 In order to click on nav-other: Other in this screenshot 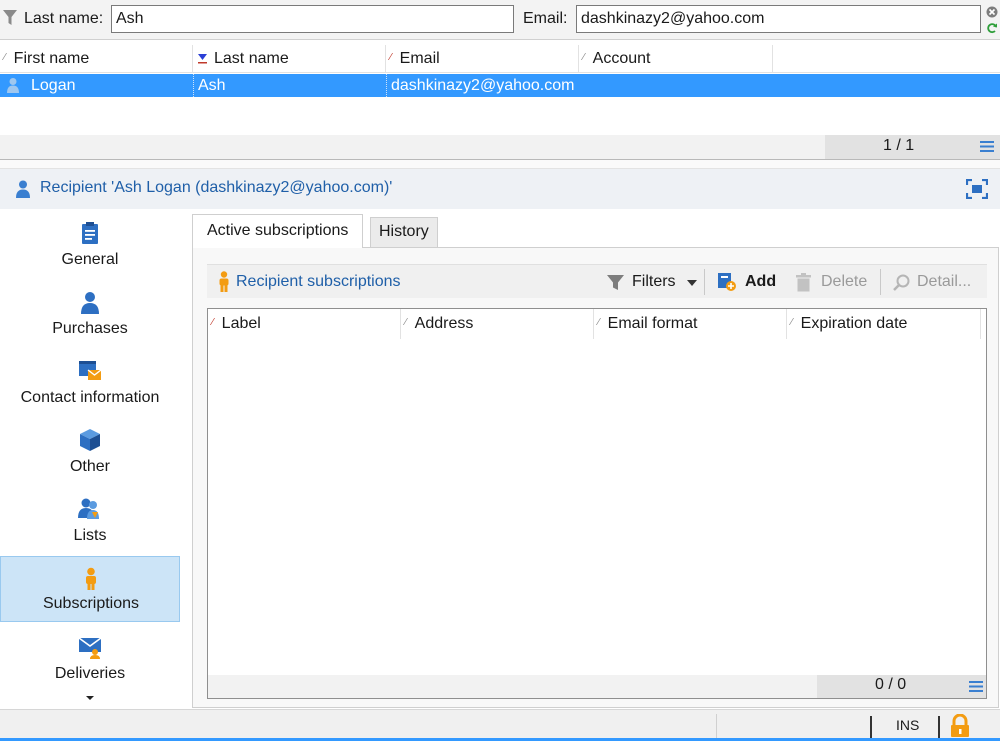, I will do `click(90, 451)`.